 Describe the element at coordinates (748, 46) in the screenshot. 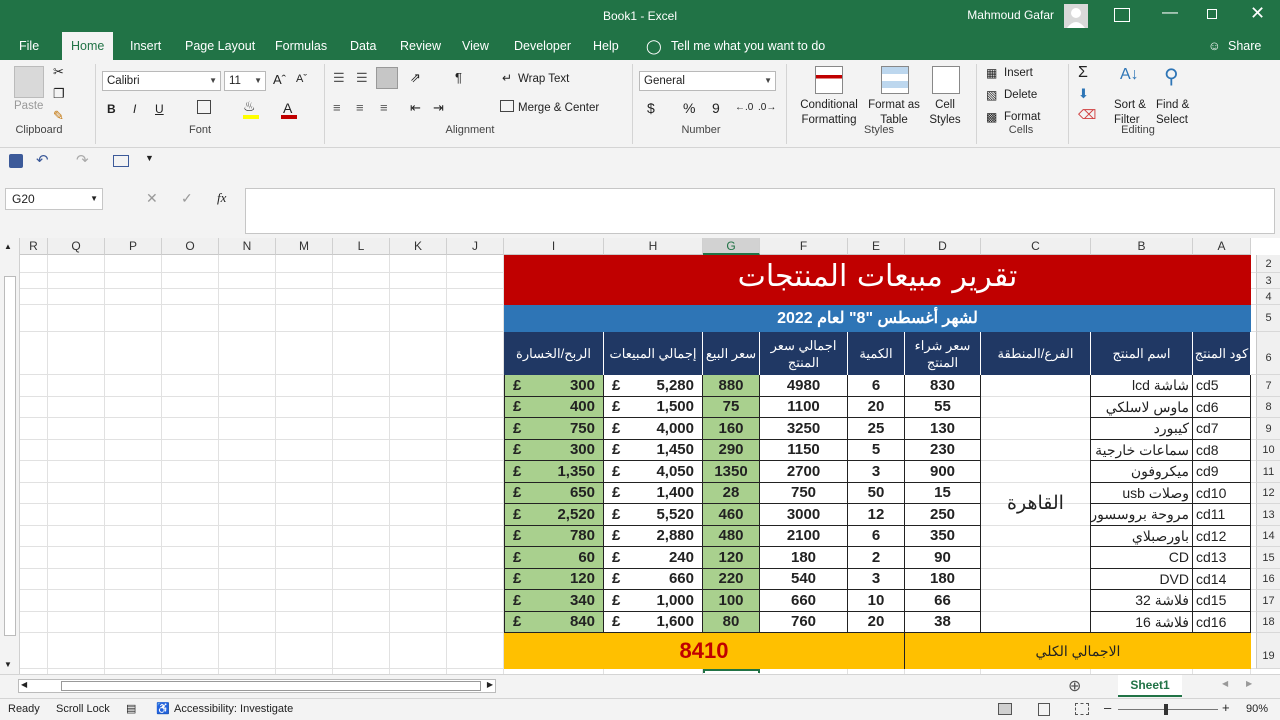

I see `tell-me-search: Tell me what you want to do` at that location.